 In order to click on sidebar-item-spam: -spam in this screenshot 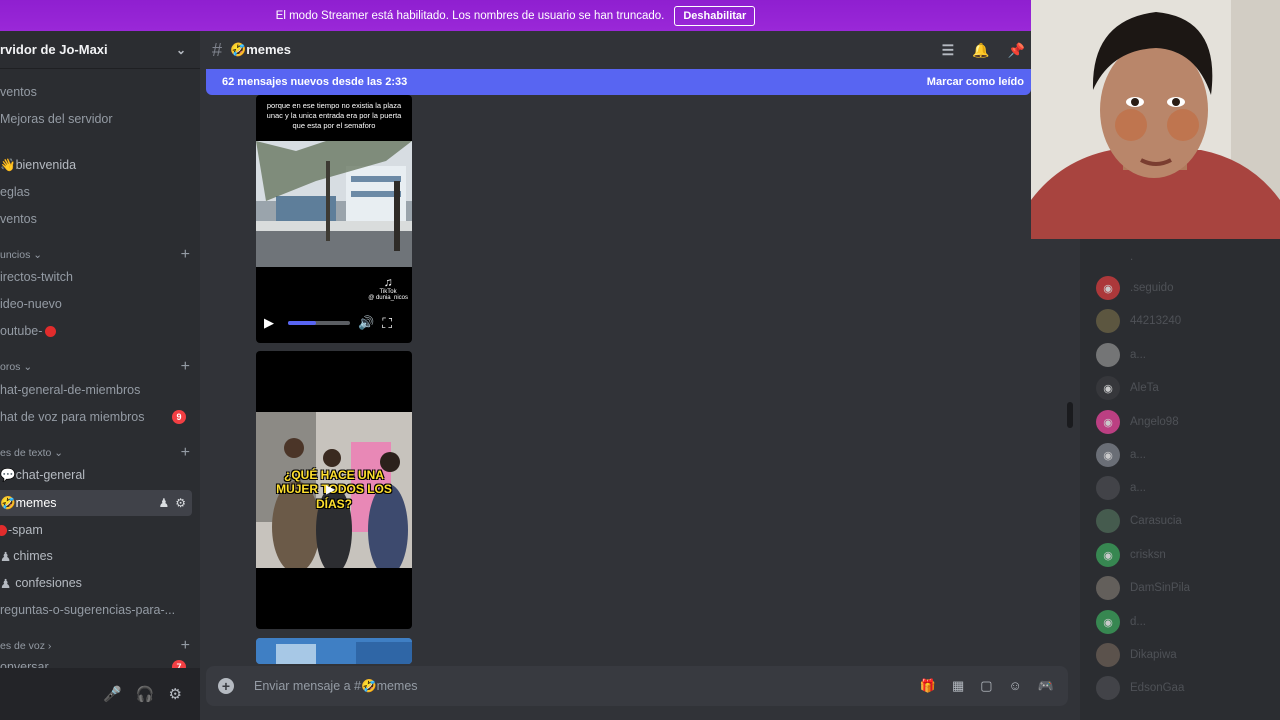, I will do `click(96, 530)`.